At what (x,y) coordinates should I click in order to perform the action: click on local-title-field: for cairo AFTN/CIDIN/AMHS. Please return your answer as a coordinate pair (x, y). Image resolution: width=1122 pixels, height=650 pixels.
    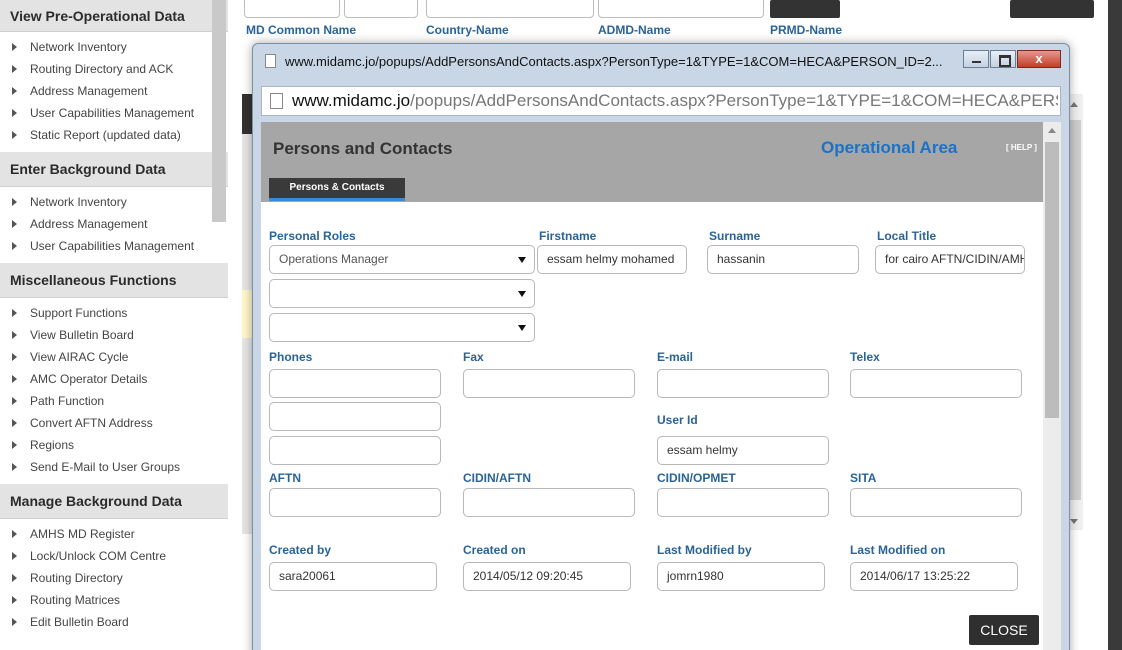
    Looking at the image, I should click on (950, 259).